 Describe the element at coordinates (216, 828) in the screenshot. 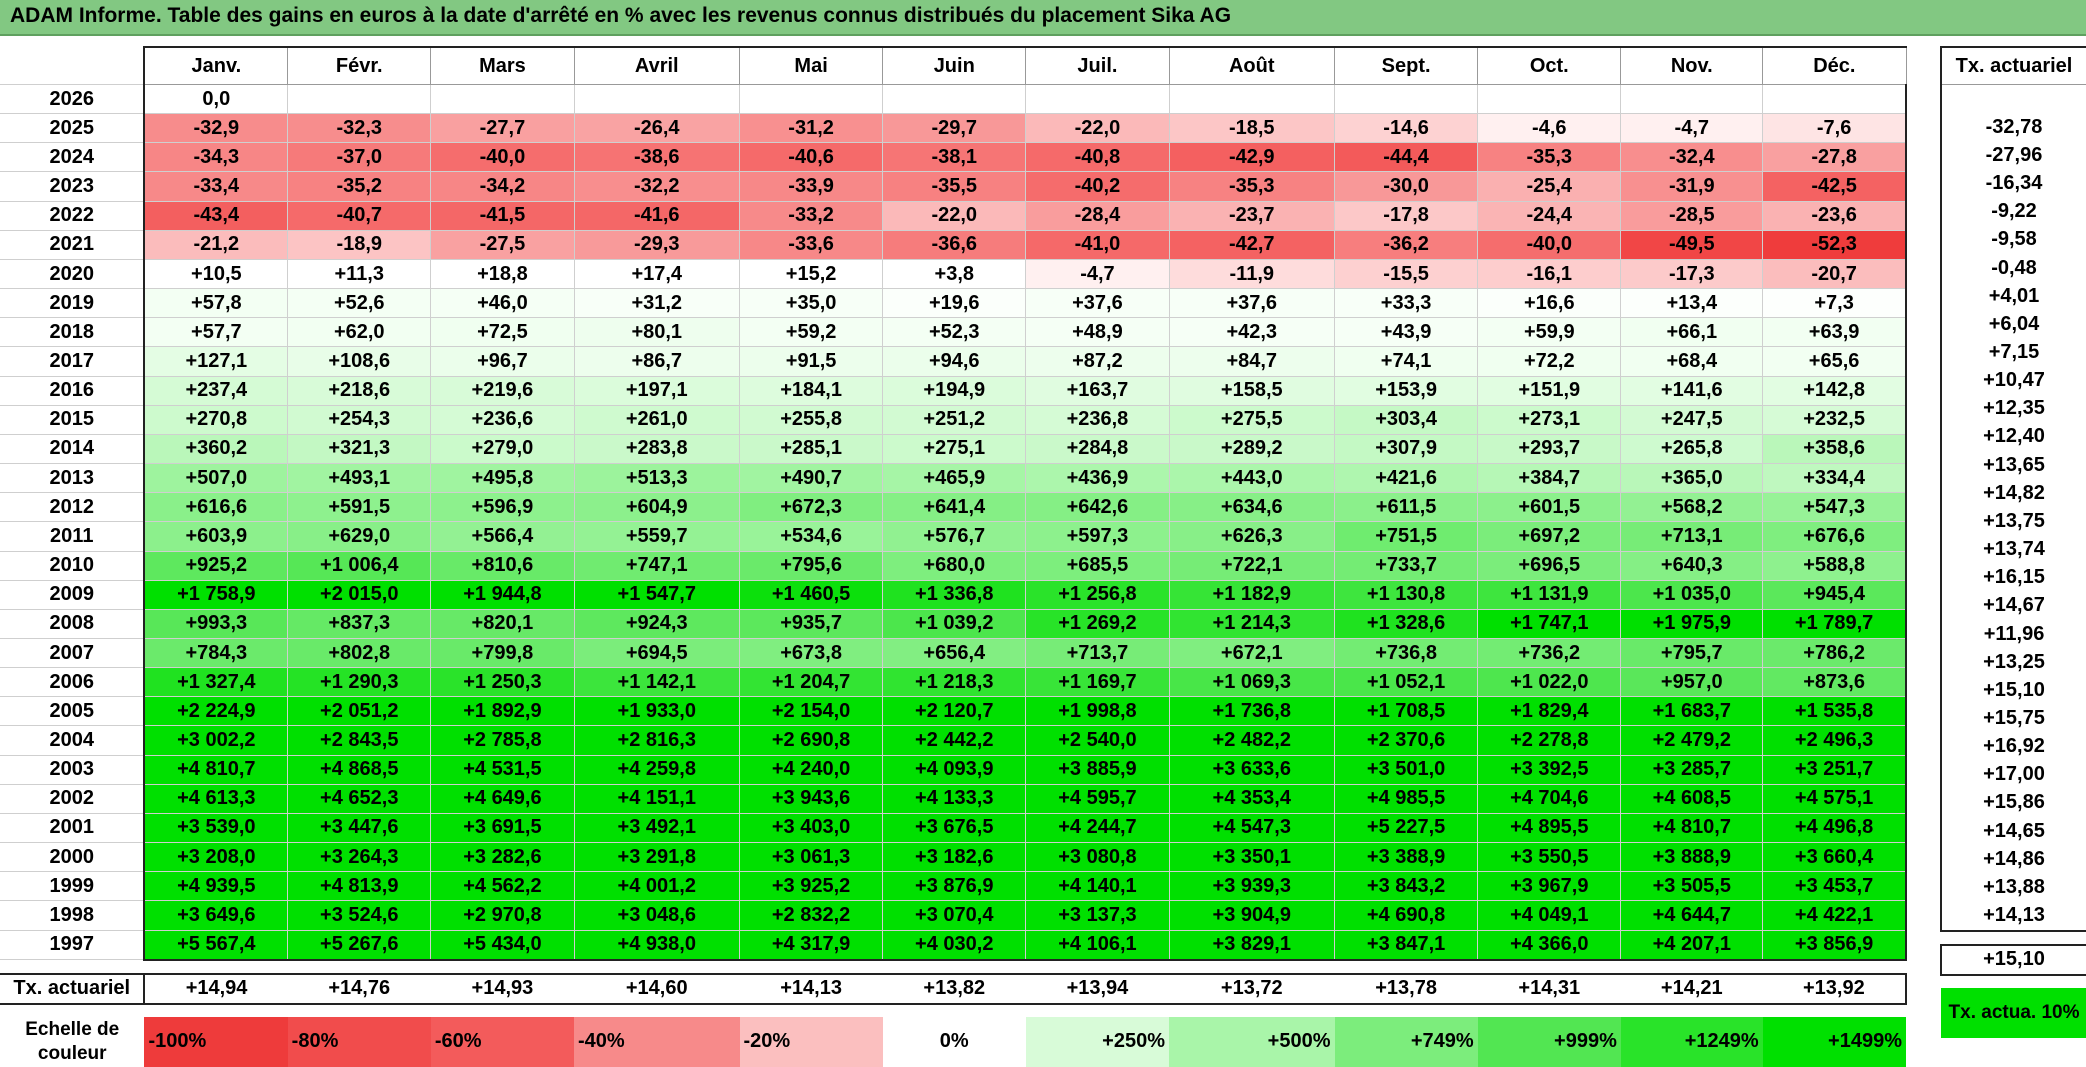

I see `gain-cell: +3 539,0` at that location.